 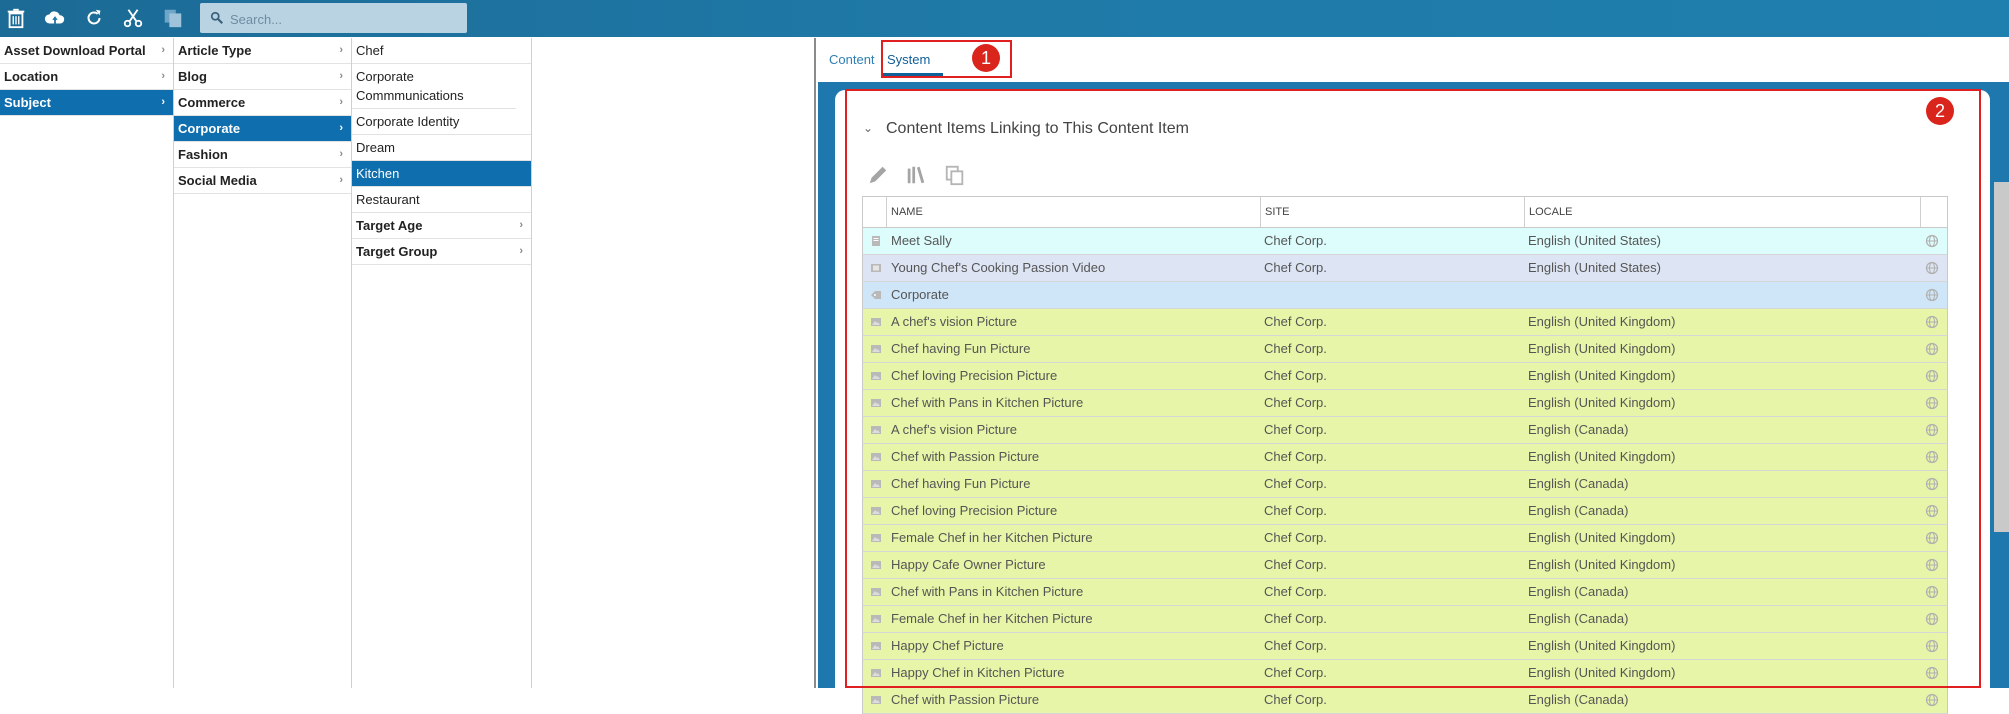 I want to click on annotation-badge-2: 2, so click(x=1940, y=111).